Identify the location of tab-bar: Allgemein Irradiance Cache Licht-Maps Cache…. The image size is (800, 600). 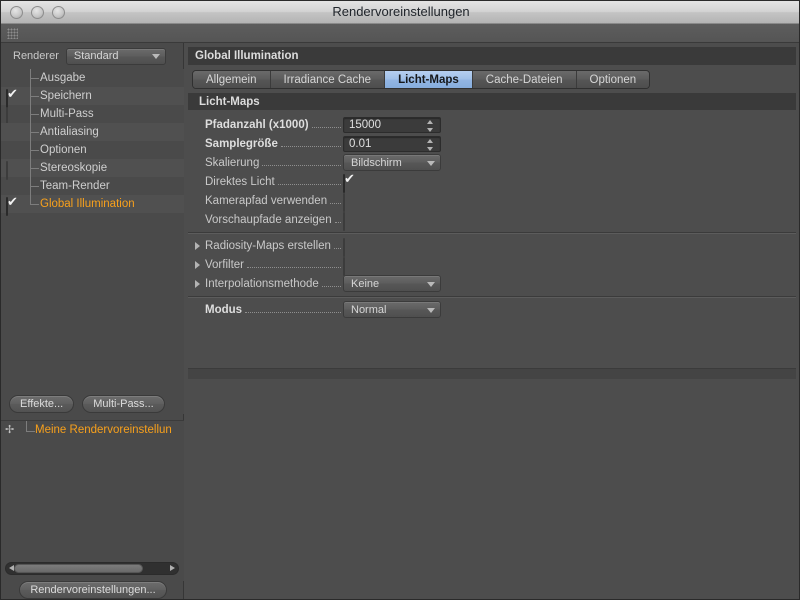
(421, 79).